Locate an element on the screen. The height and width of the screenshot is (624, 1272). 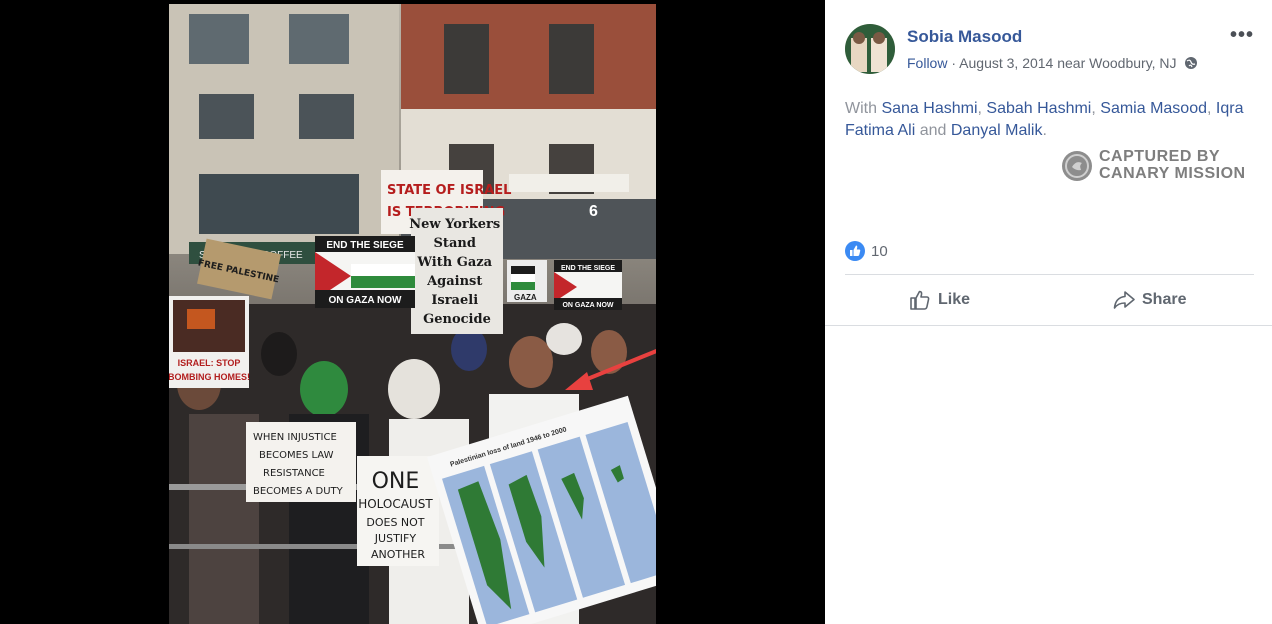
sign-holocaust-line2: HOLOCAUST is located at coordinates (395, 504).